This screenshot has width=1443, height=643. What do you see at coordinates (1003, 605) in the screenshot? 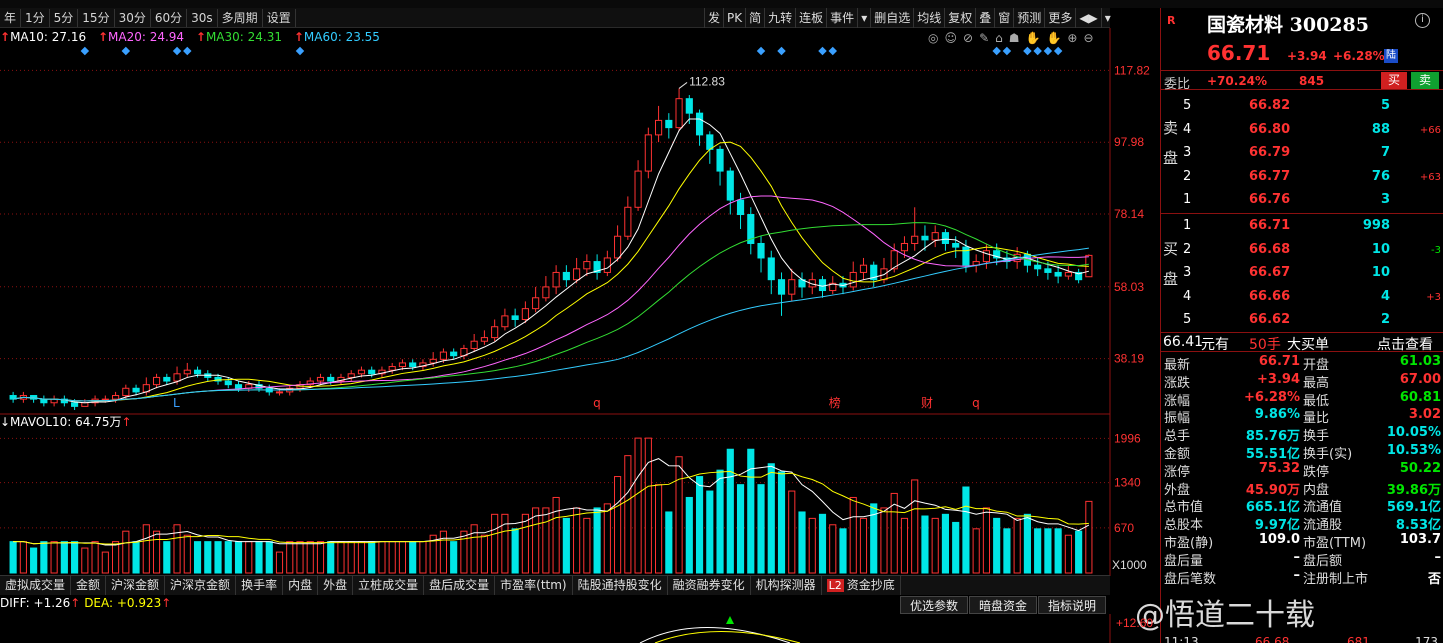
I see `dark-pool-button: 暗盘资金` at bounding box center [1003, 605].